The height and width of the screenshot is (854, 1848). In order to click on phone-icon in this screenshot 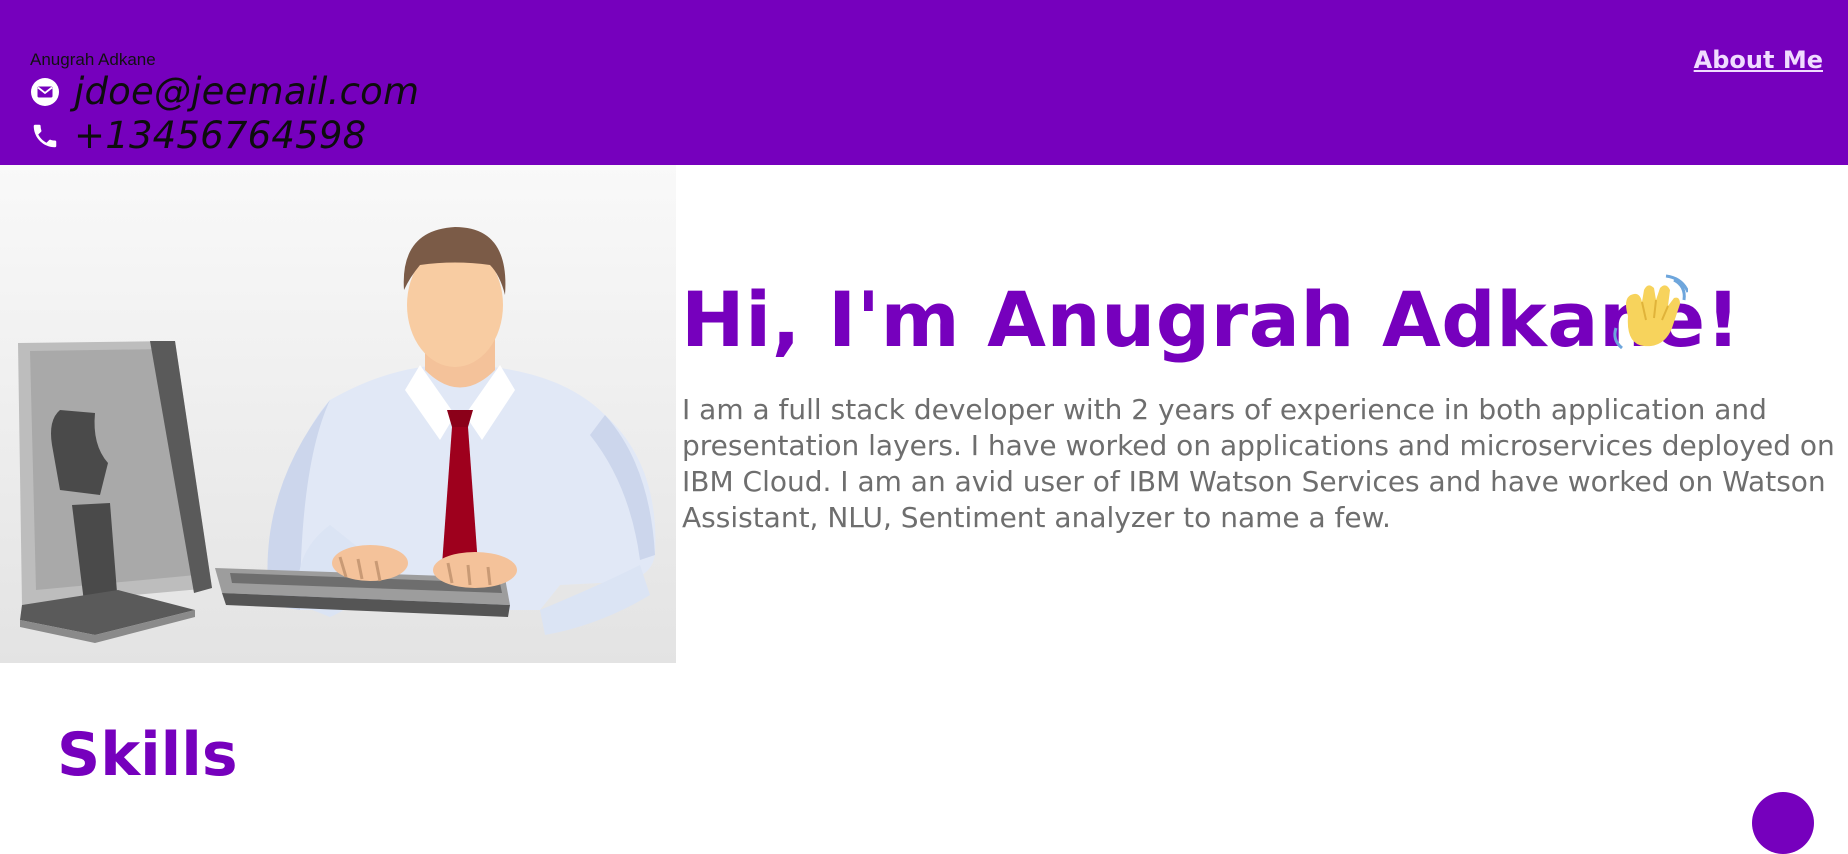, I will do `click(45, 135)`.